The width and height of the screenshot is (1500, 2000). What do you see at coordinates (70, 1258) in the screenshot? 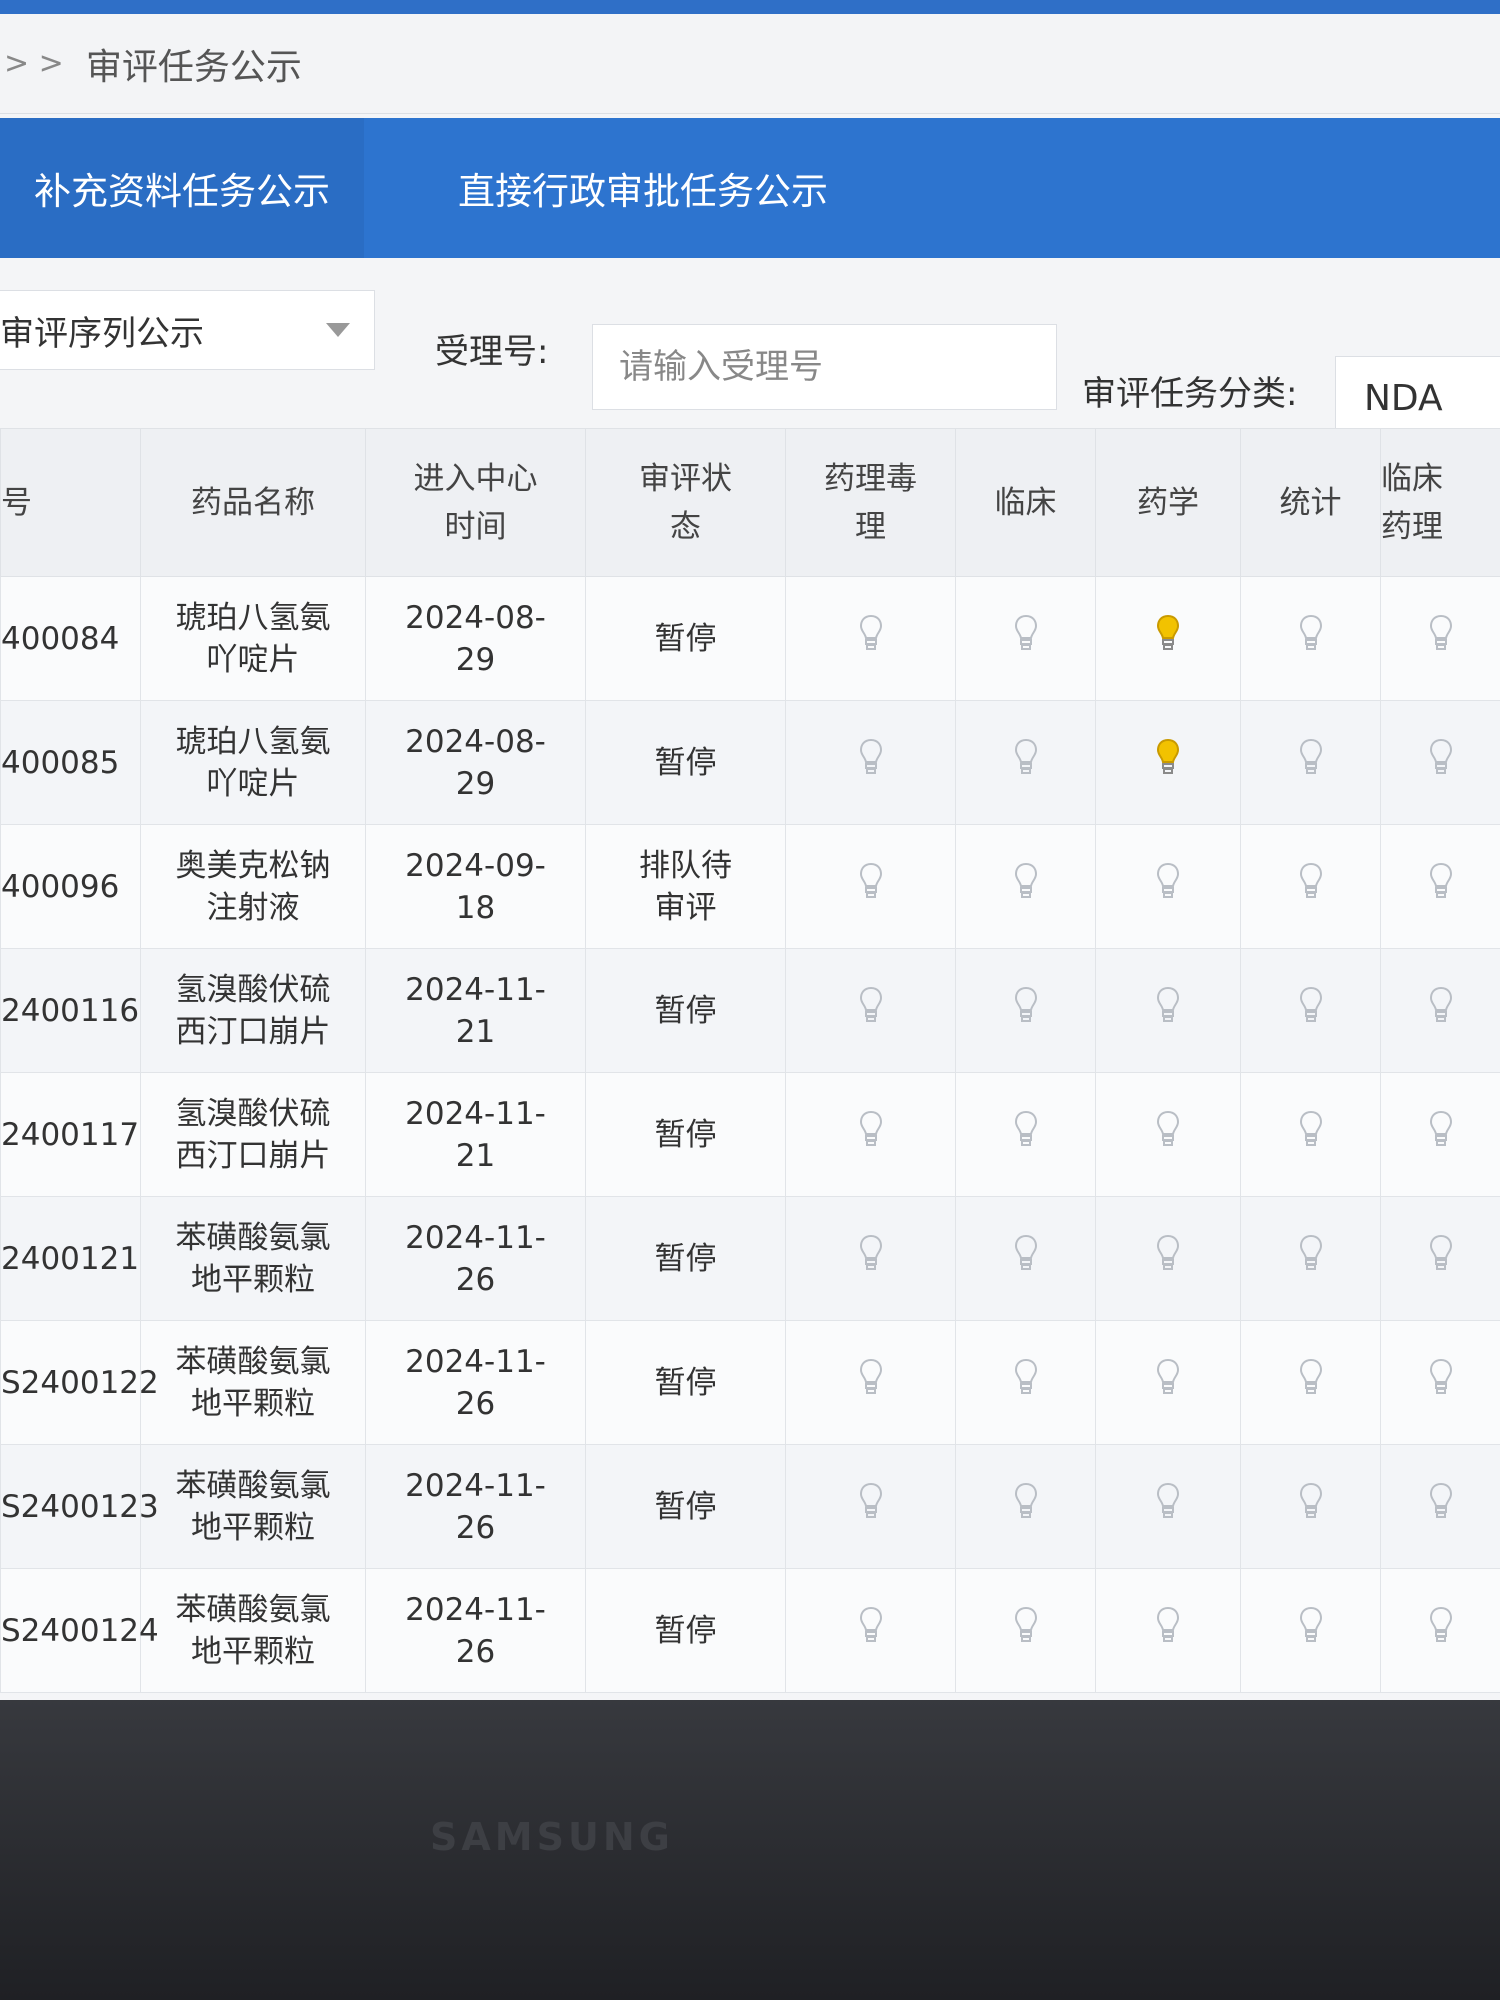
I see `cell-accept-no: 2400121` at bounding box center [70, 1258].